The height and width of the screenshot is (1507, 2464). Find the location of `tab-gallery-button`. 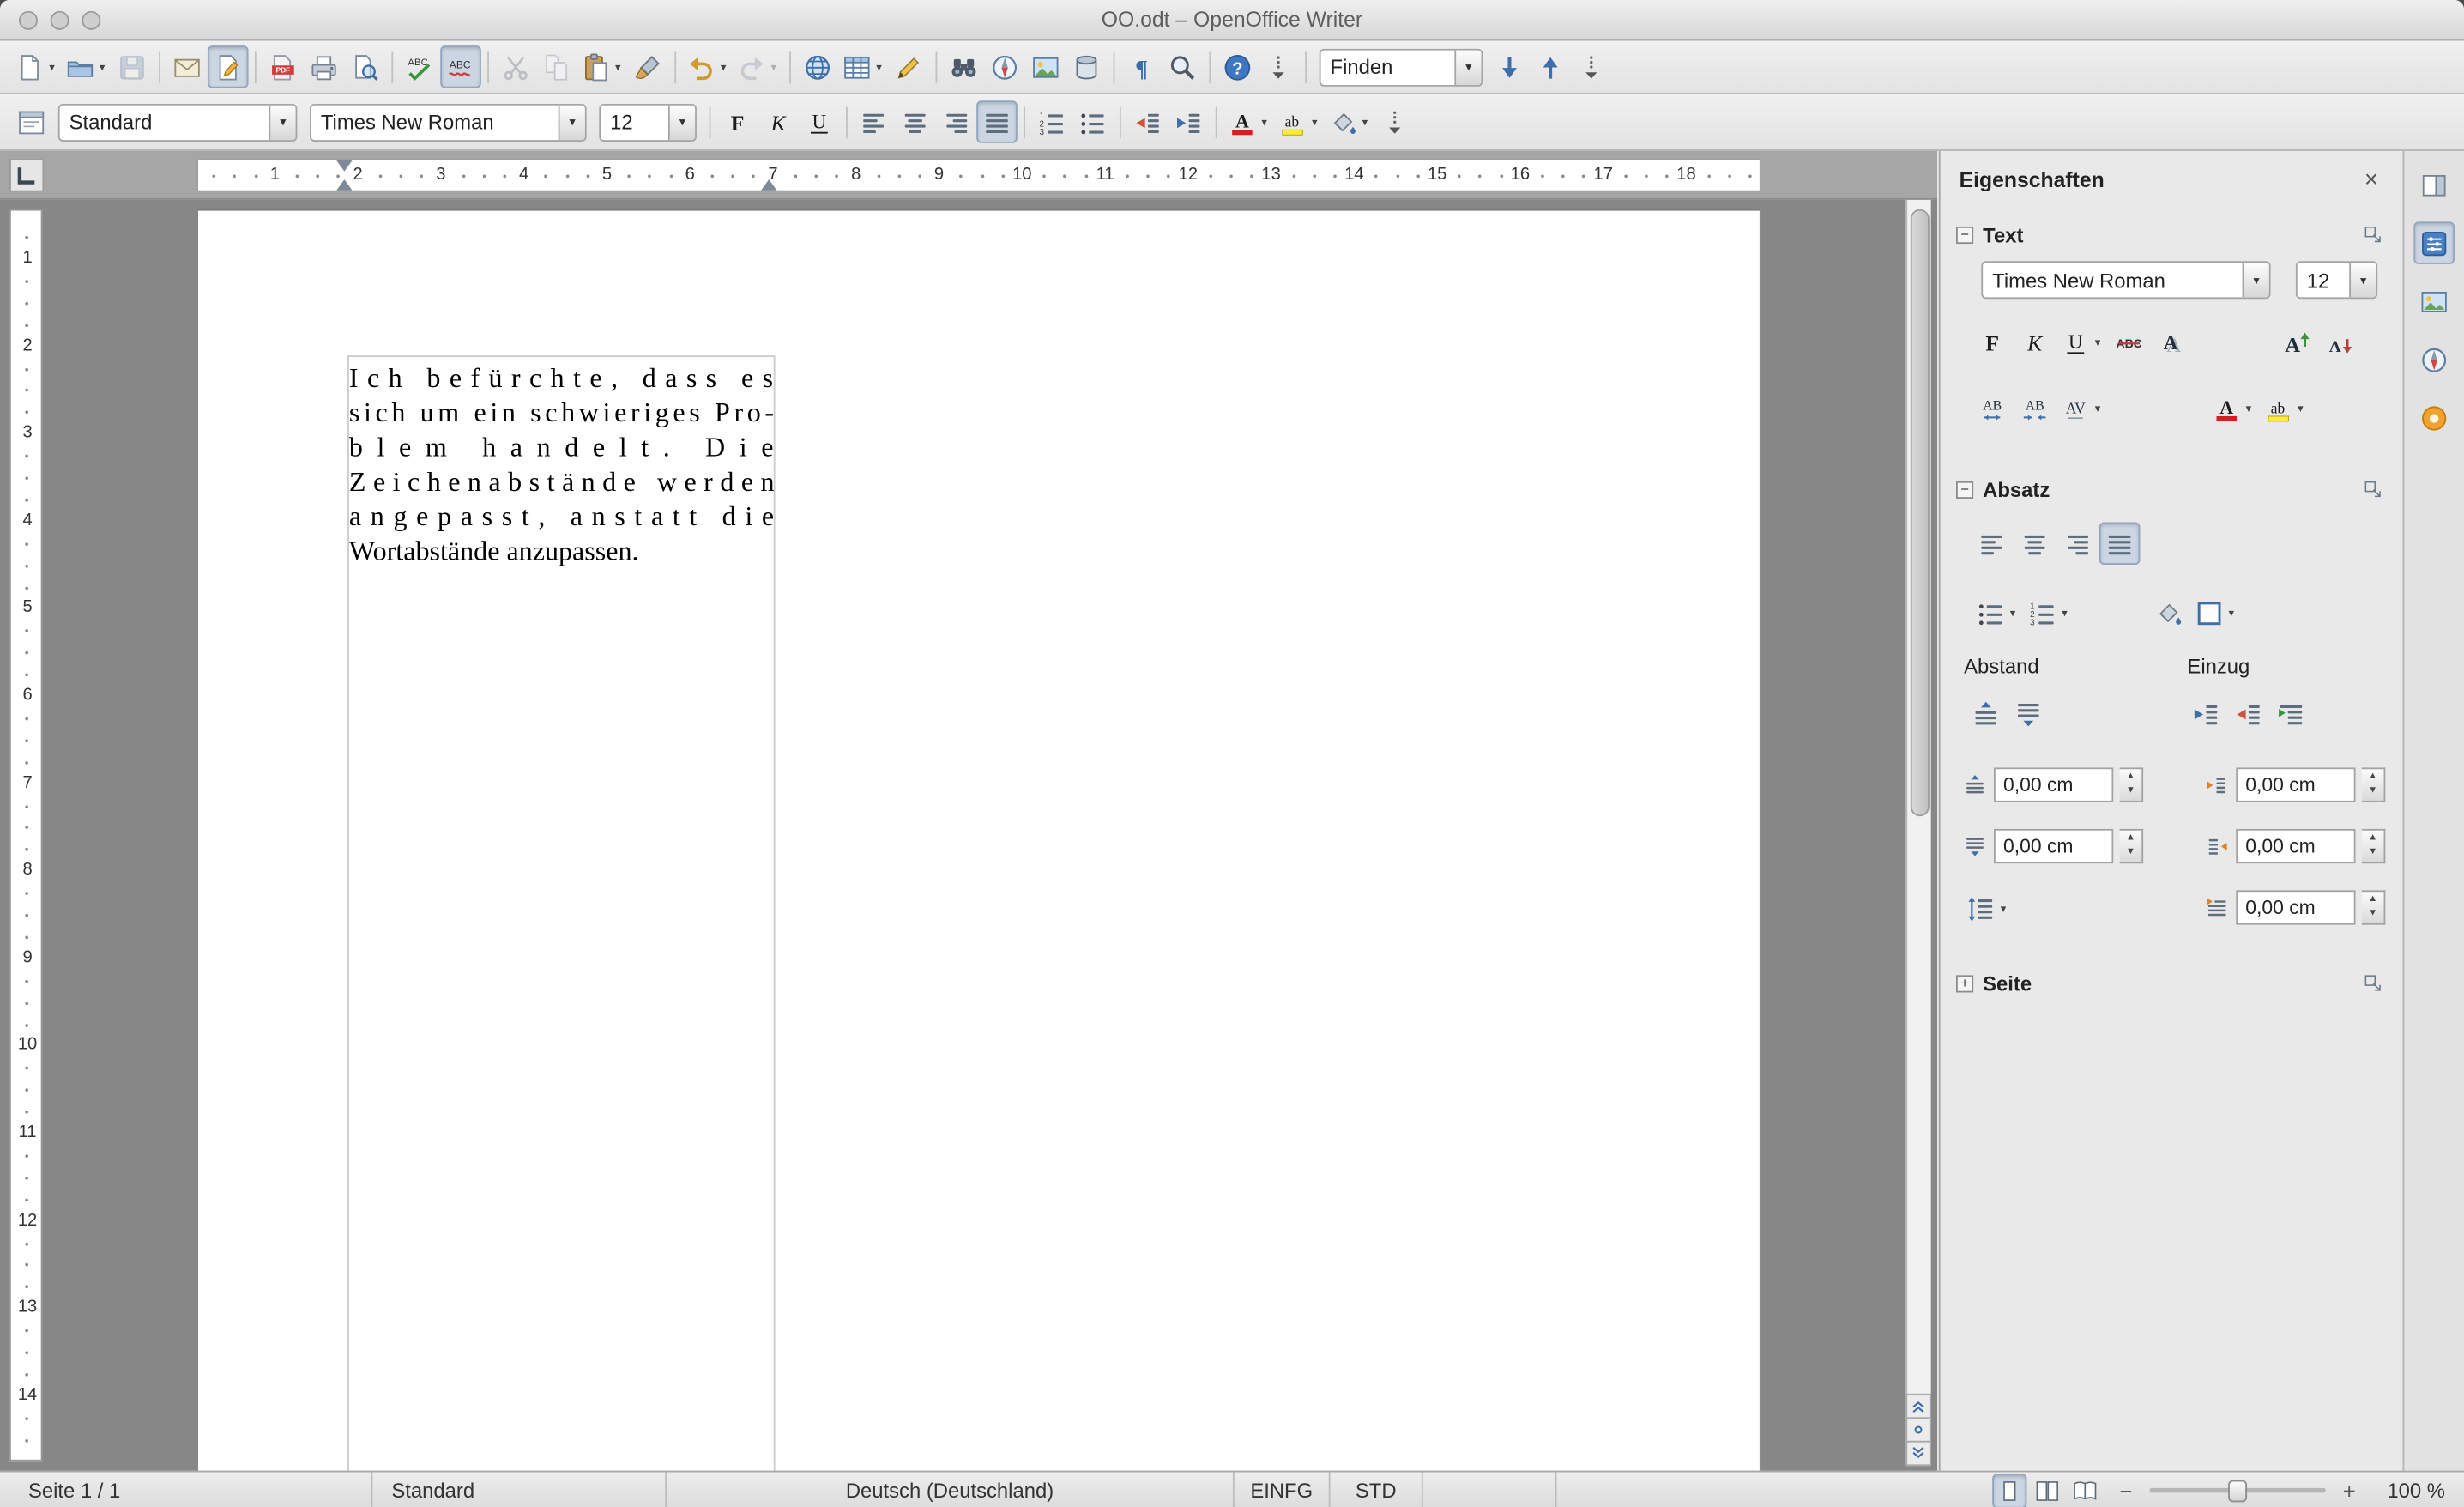

tab-gallery-button is located at coordinates (2434, 301).